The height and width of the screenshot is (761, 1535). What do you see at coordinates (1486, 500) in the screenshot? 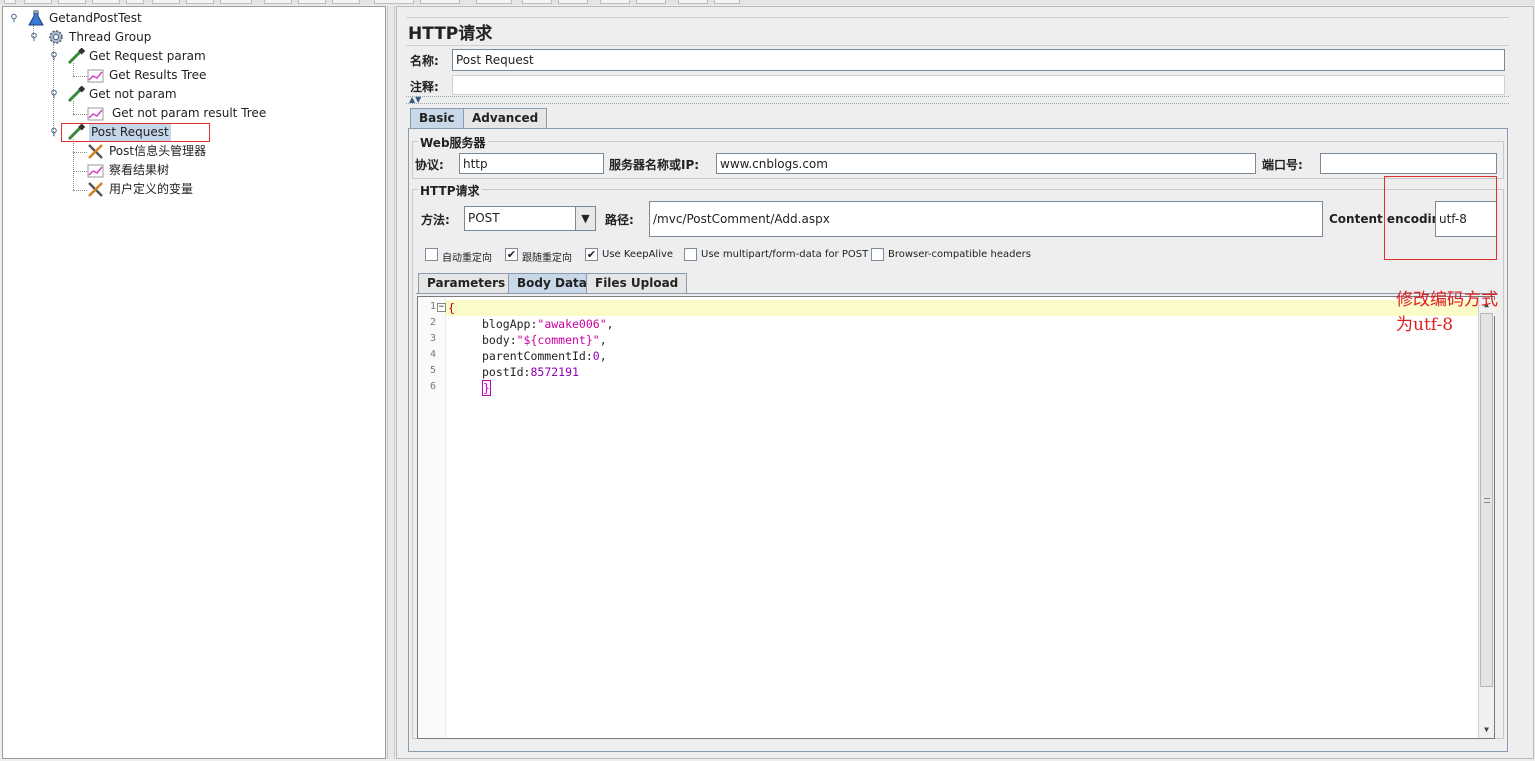
I see `scrollbar-thumb` at bounding box center [1486, 500].